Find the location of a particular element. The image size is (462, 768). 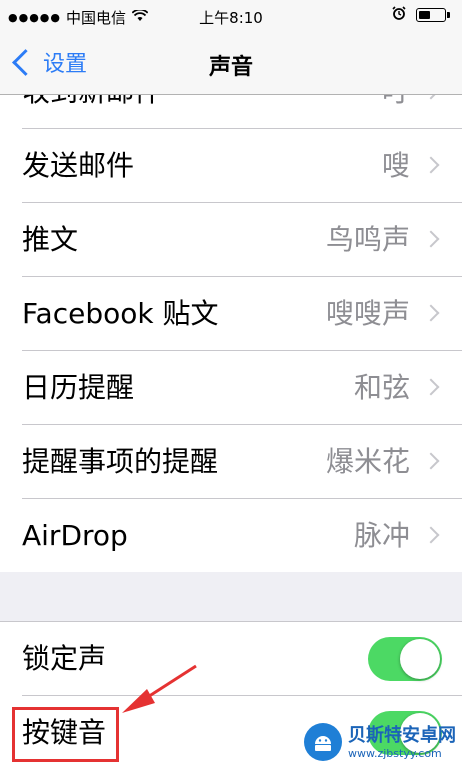

lock-sound-toggle is located at coordinates (405, 659).